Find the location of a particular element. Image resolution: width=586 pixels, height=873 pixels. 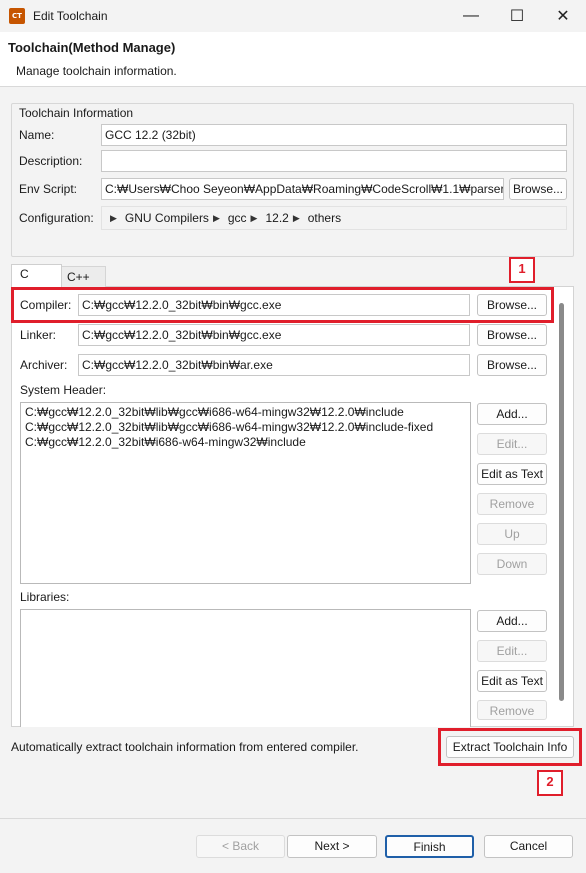

minimize-button: — is located at coordinates (471, 16).